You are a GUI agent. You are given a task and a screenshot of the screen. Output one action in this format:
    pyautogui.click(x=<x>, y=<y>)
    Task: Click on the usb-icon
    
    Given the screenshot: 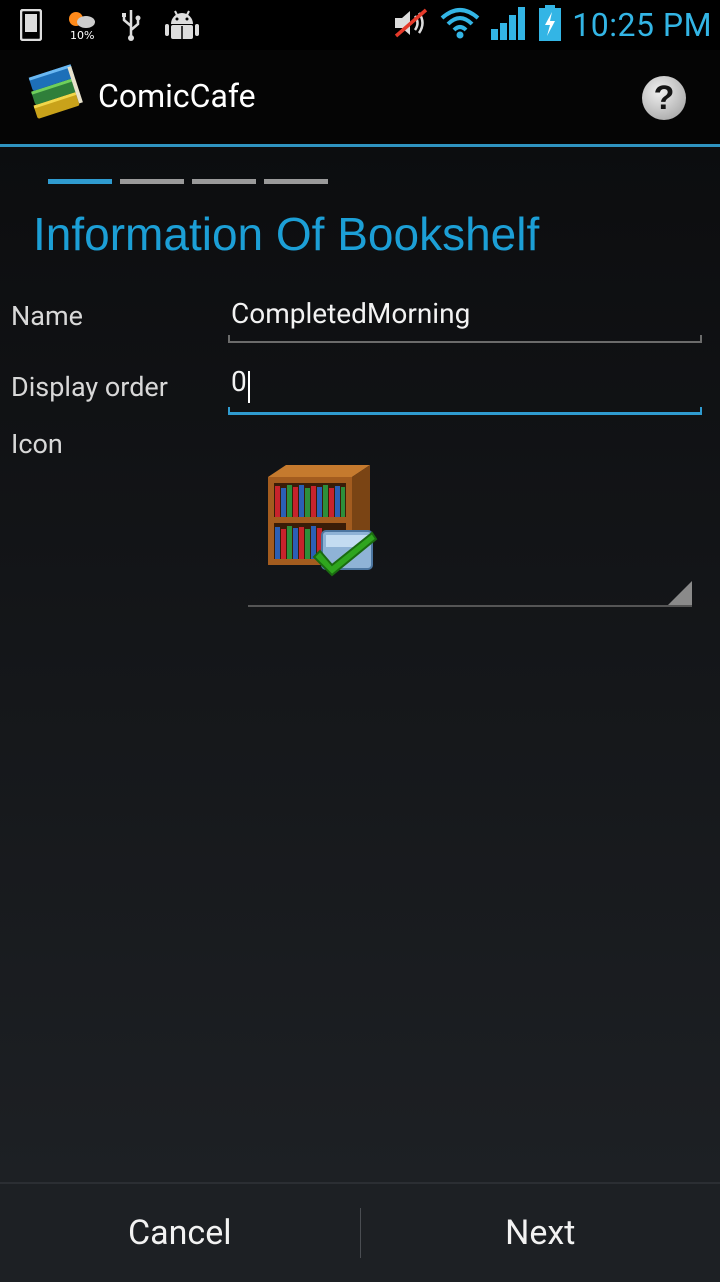 What is the action you would take?
    pyautogui.click(x=131, y=25)
    